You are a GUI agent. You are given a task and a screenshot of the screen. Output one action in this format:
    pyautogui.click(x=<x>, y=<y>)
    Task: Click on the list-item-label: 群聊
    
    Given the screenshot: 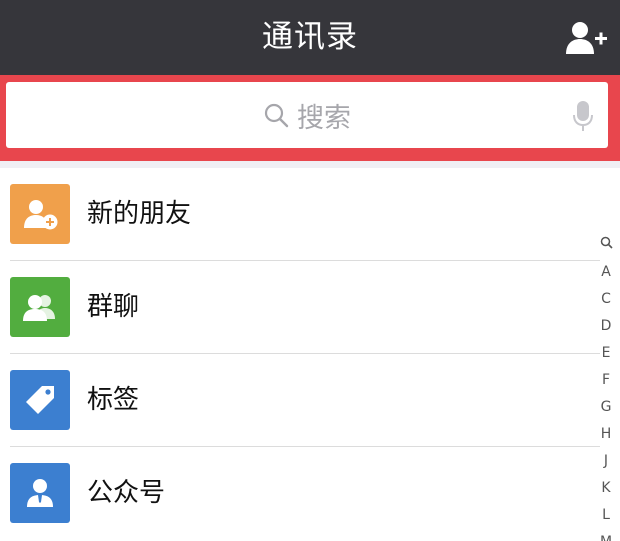 What is the action you would take?
    pyautogui.click(x=113, y=307)
    